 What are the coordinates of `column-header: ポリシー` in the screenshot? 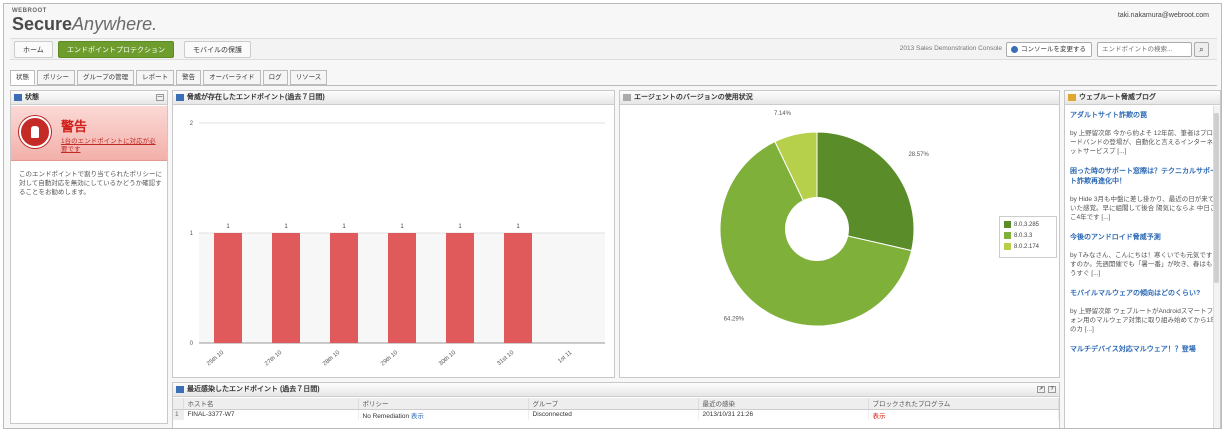 It's located at (443, 404).